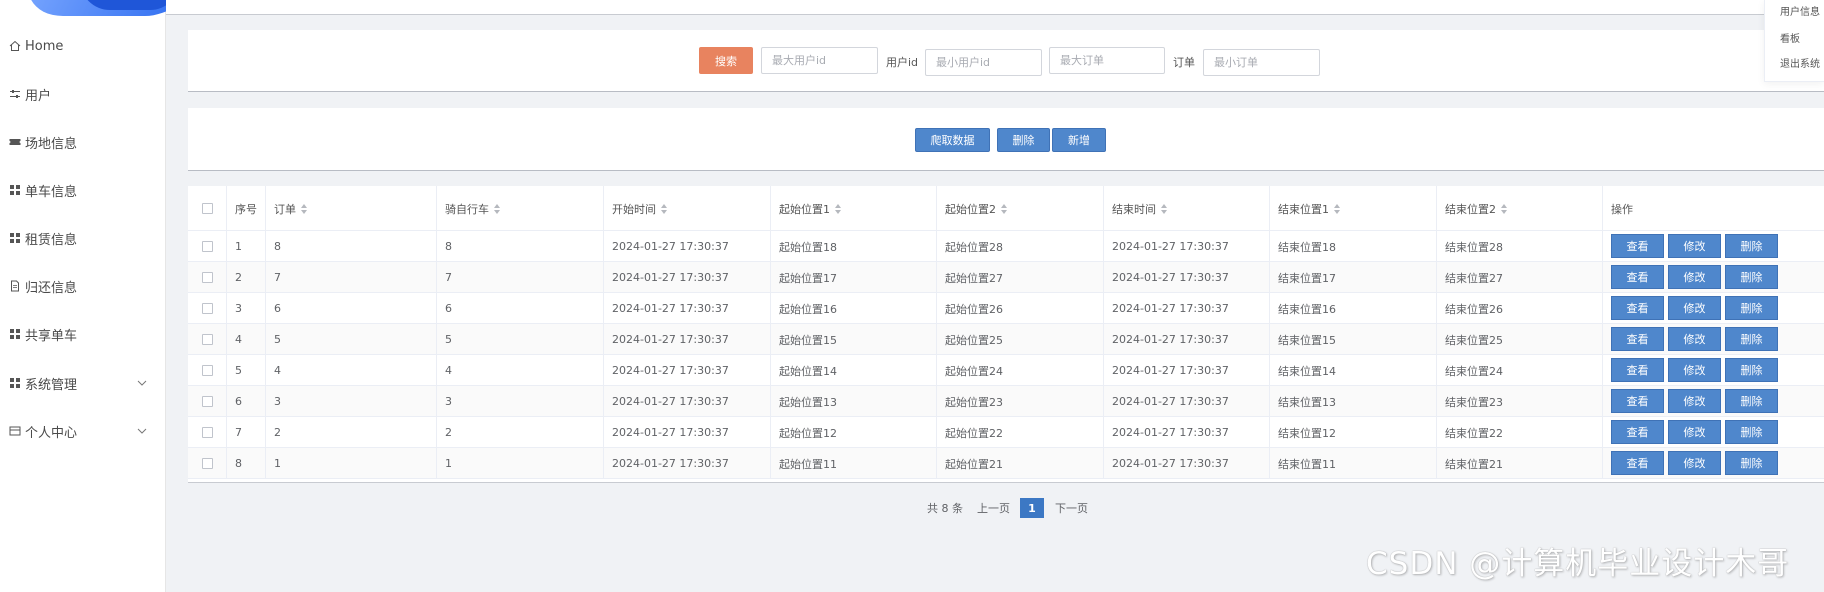  Describe the element at coordinates (15, 142) in the screenshot. I see `ticket-icon` at that location.